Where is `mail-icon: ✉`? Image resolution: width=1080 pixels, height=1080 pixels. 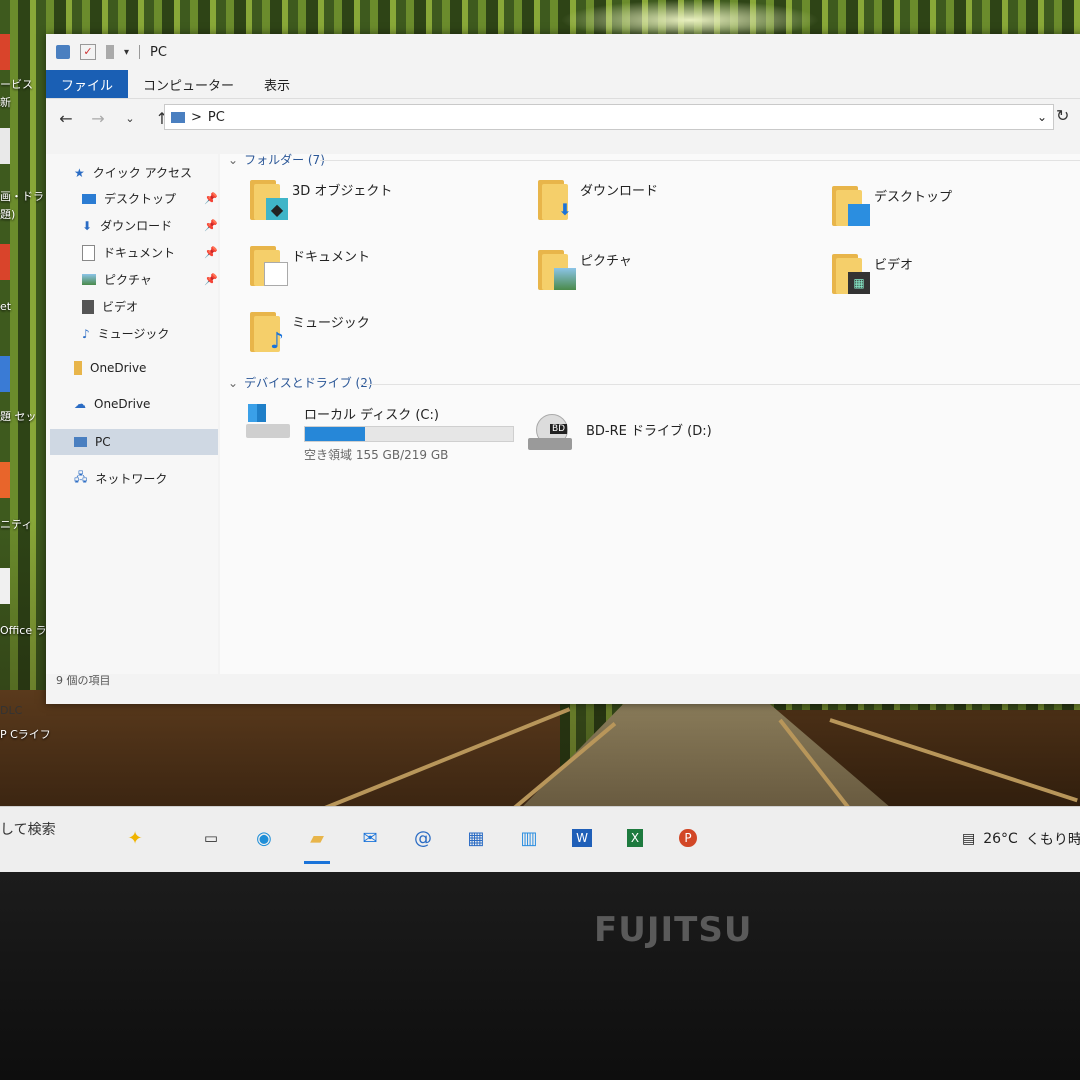 mail-icon: ✉ is located at coordinates (370, 838).